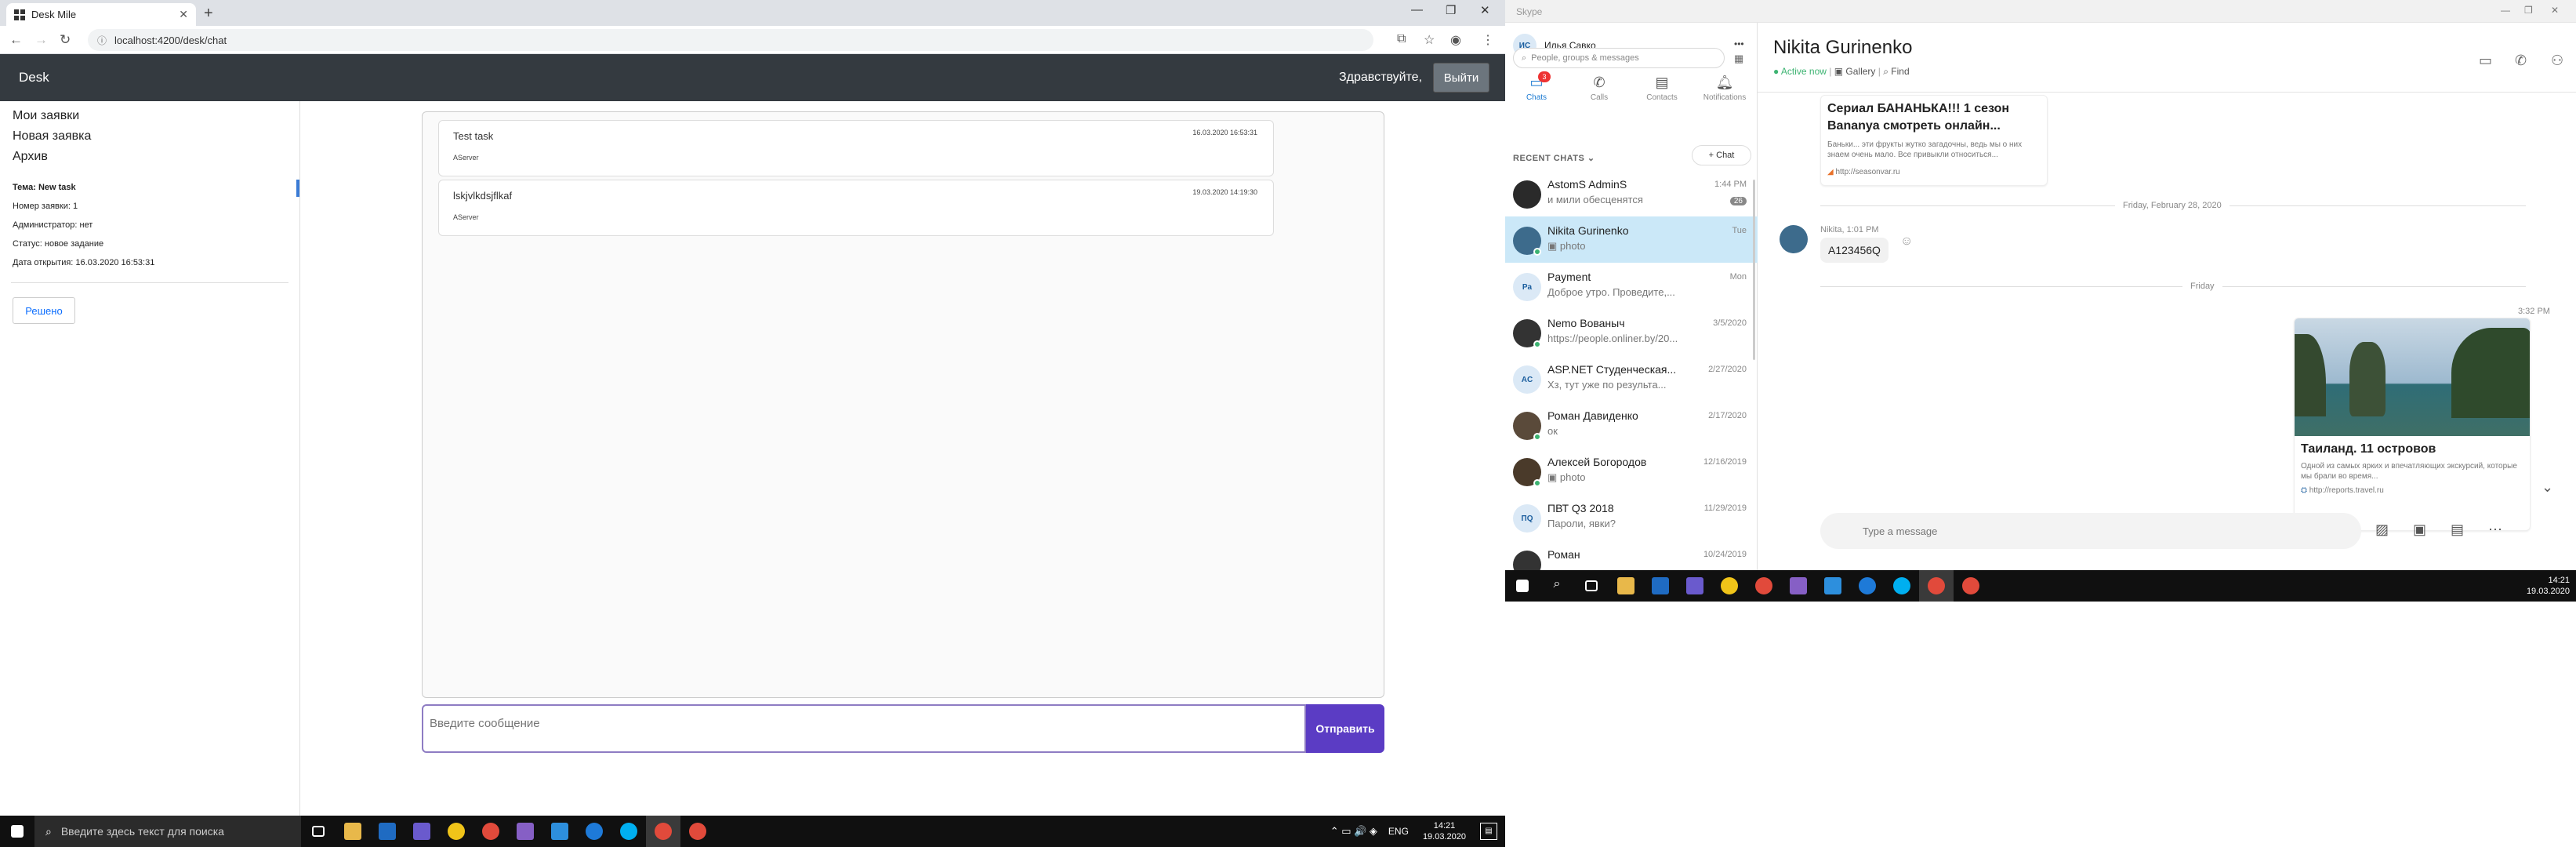 The image size is (2576, 847). Describe the element at coordinates (1554, 158) in the screenshot. I see `recent-chats-header: RECENT CHATS ⌄` at that location.